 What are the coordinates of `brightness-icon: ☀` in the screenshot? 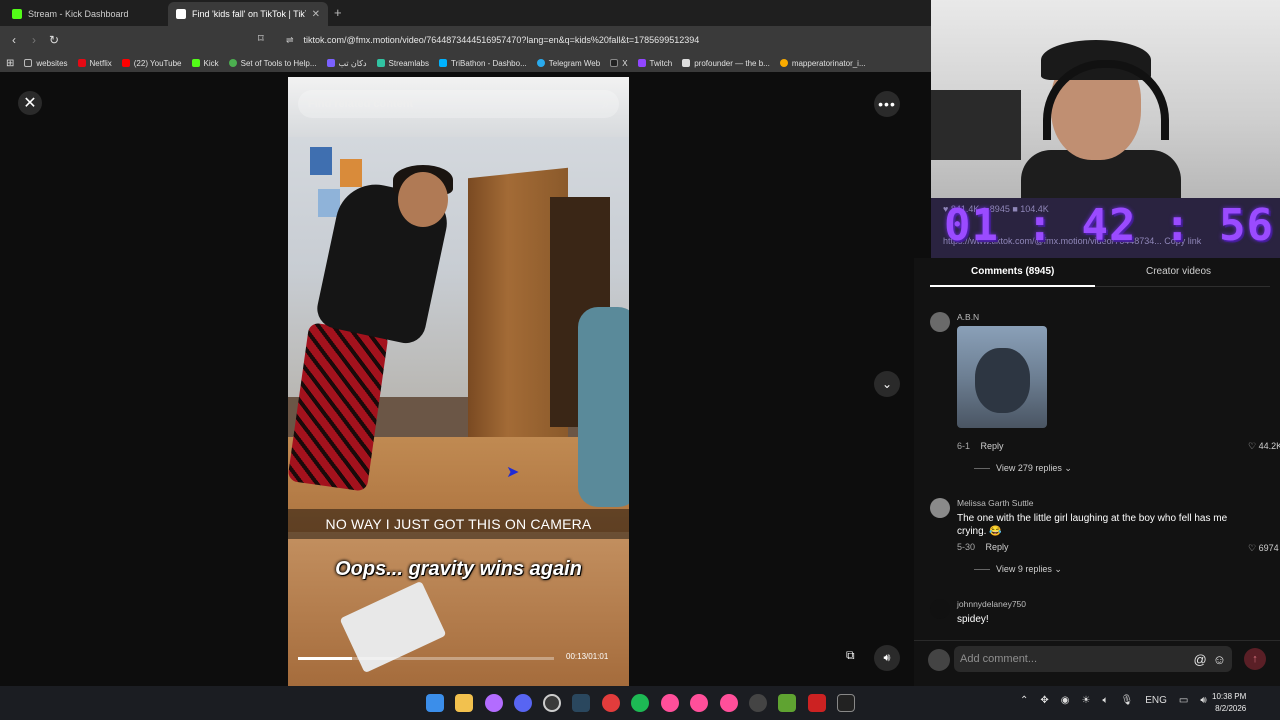 It's located at (1086, 700).